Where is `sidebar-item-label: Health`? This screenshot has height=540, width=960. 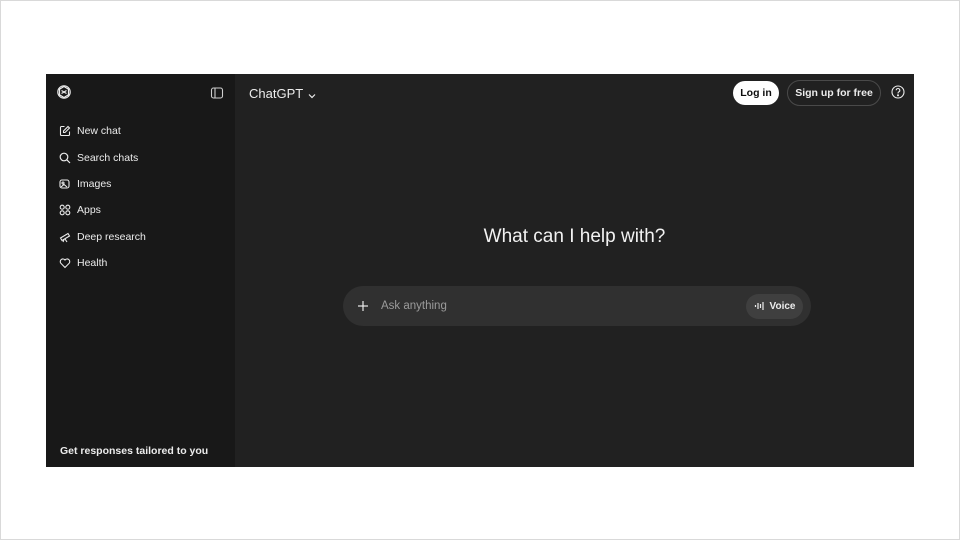 sidebar-item-label: Health is located at coordinates (92, 263).